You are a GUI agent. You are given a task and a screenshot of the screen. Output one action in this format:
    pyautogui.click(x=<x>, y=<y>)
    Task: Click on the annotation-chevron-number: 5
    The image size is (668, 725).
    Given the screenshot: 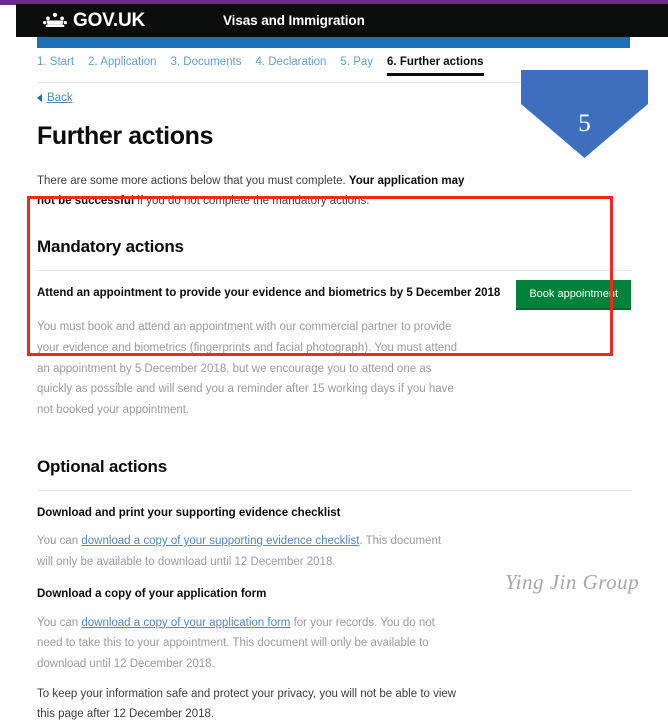 What is the action you would take?
    pyautogui.click(x=584, y=123)
    